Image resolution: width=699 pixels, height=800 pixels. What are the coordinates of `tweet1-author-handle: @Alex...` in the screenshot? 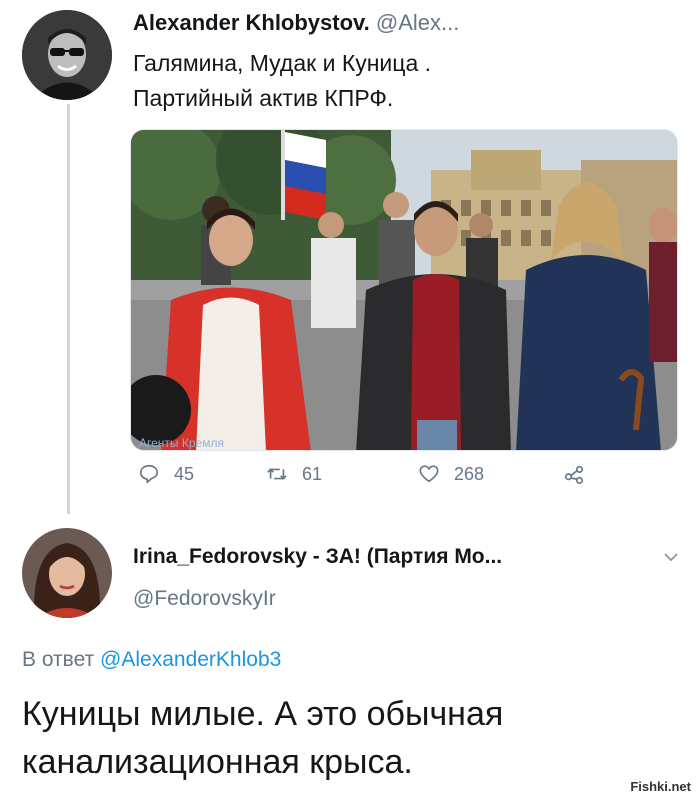 It's located at (417, 22).